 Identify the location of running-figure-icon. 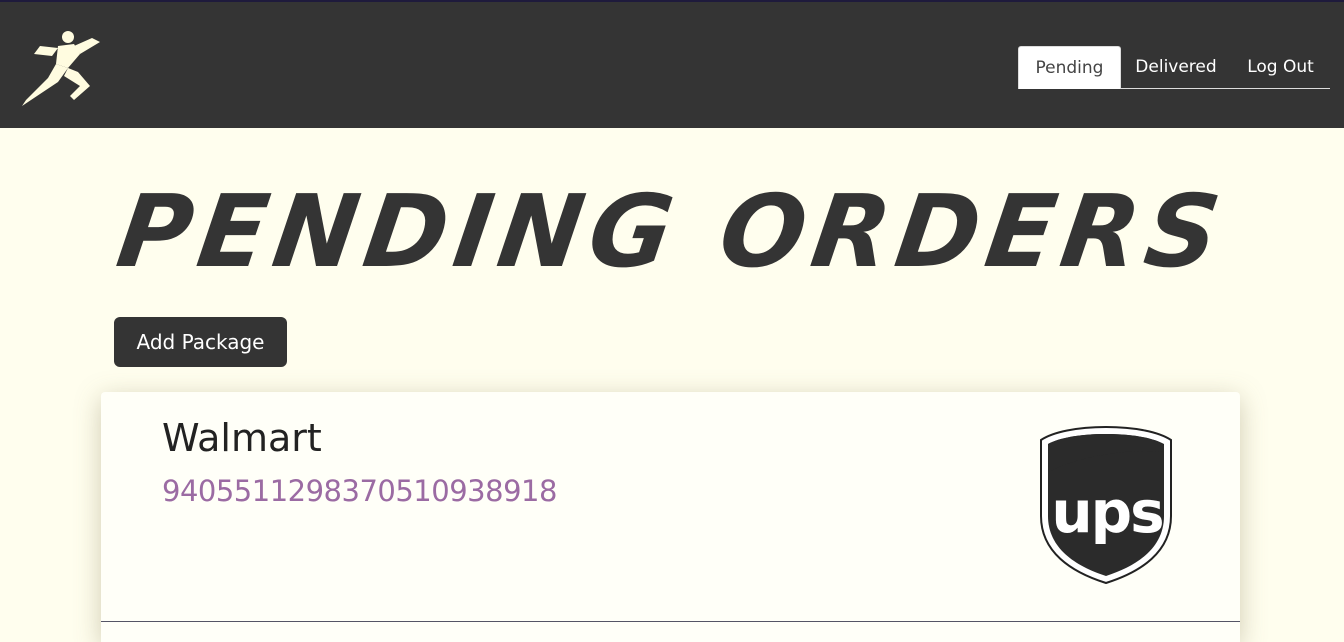
(61, 66).